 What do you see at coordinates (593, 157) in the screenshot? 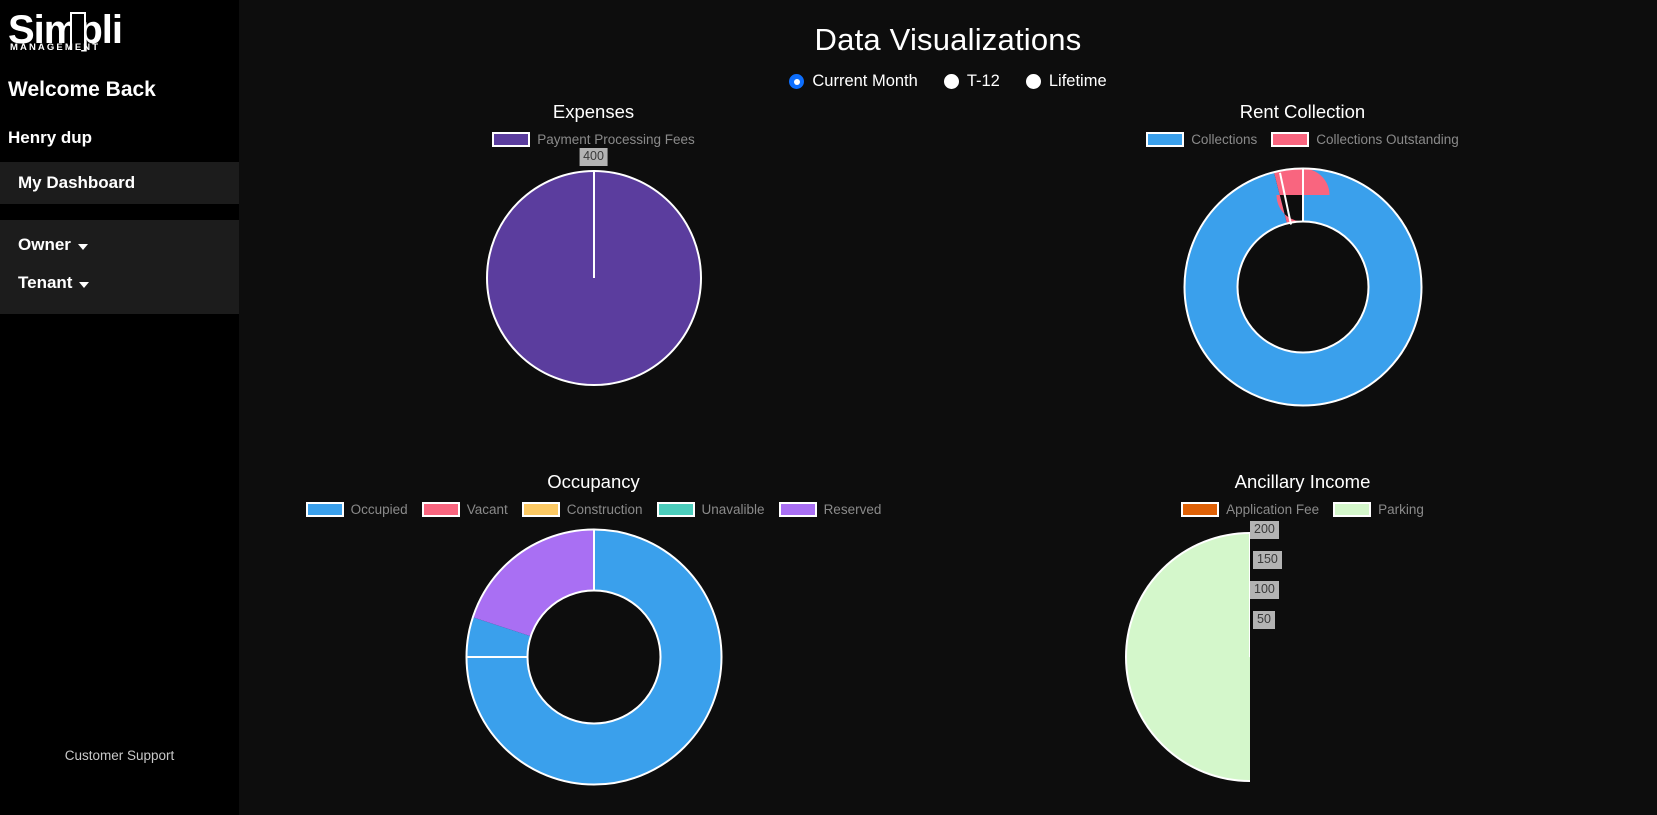
I see `data-label-expenses-400: 400` at bounding box center [593, 157].